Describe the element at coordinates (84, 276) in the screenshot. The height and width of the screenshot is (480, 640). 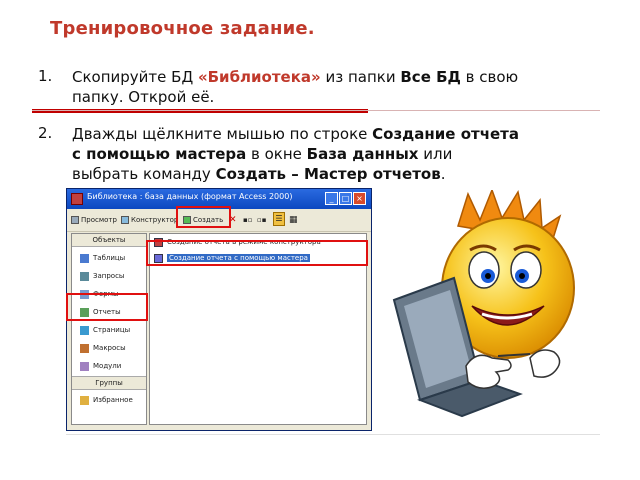
I see `query-icon` at that location.